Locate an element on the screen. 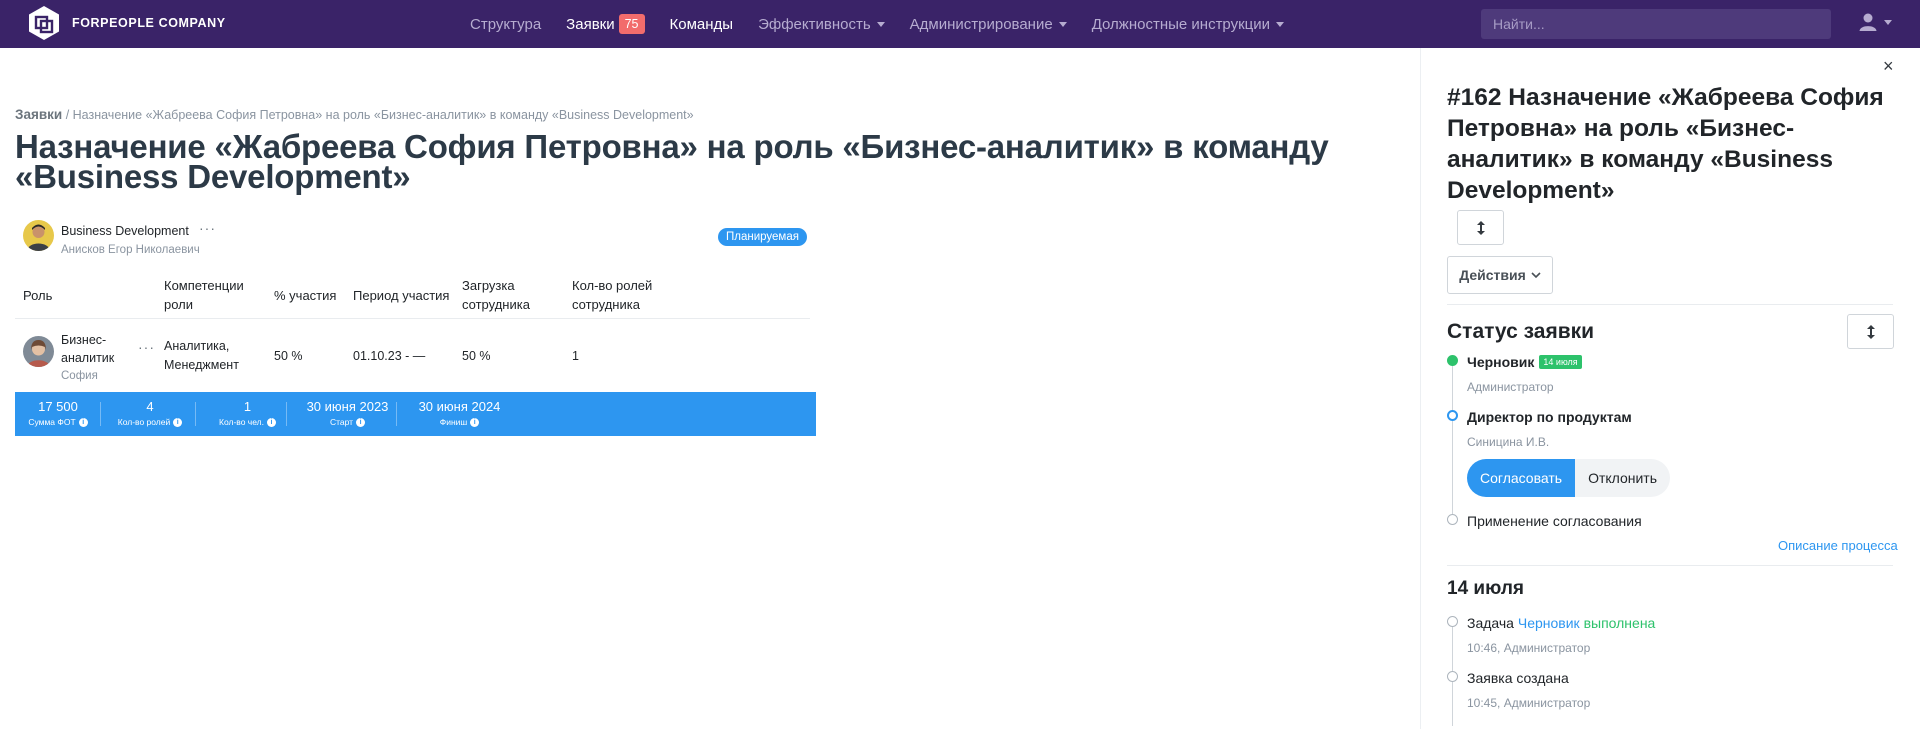 The width and height of the screenshot is (1920, 729). column-header-load: Загрузка сотрудника is located at coordinates (496, 295).